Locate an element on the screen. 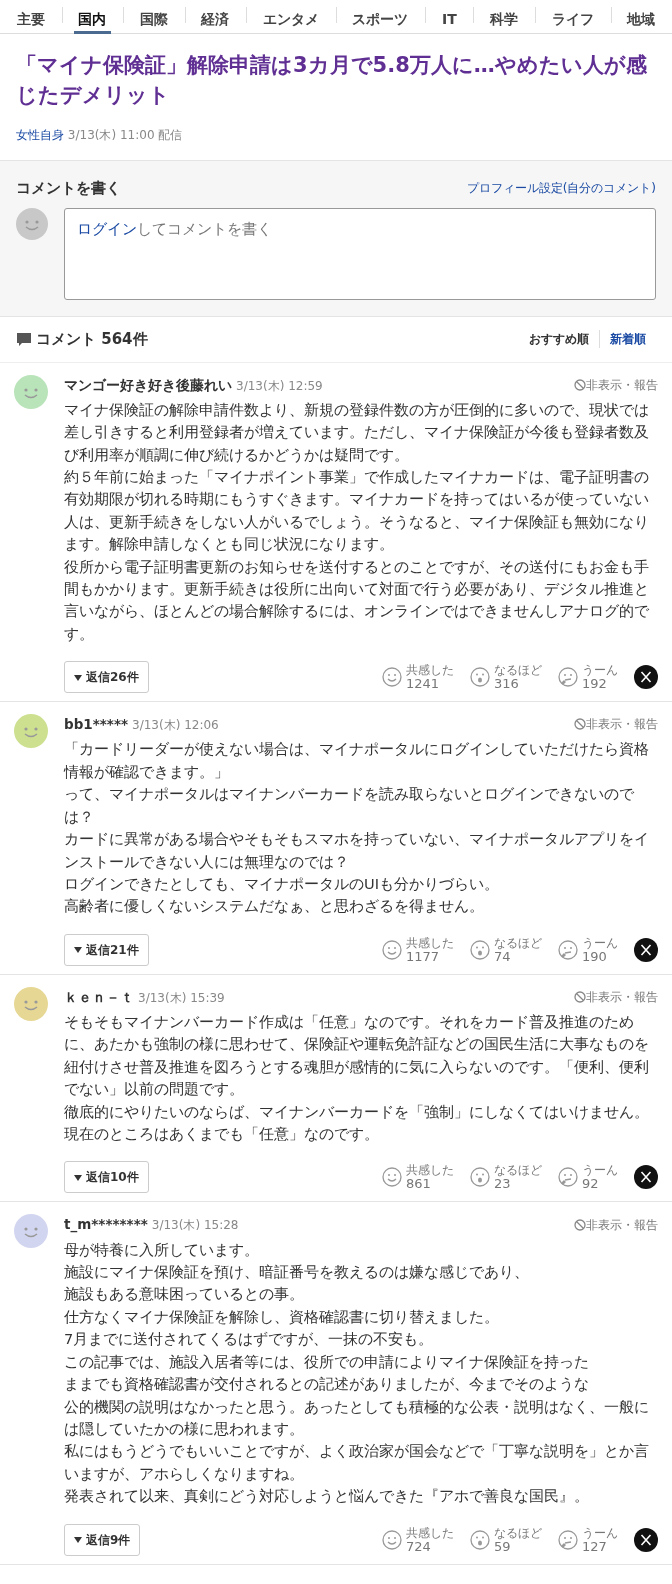 Image resolution: width=672 pixels, height=1584 pixels. section-heading: コメントを書く is located at coordinates (68, 188).